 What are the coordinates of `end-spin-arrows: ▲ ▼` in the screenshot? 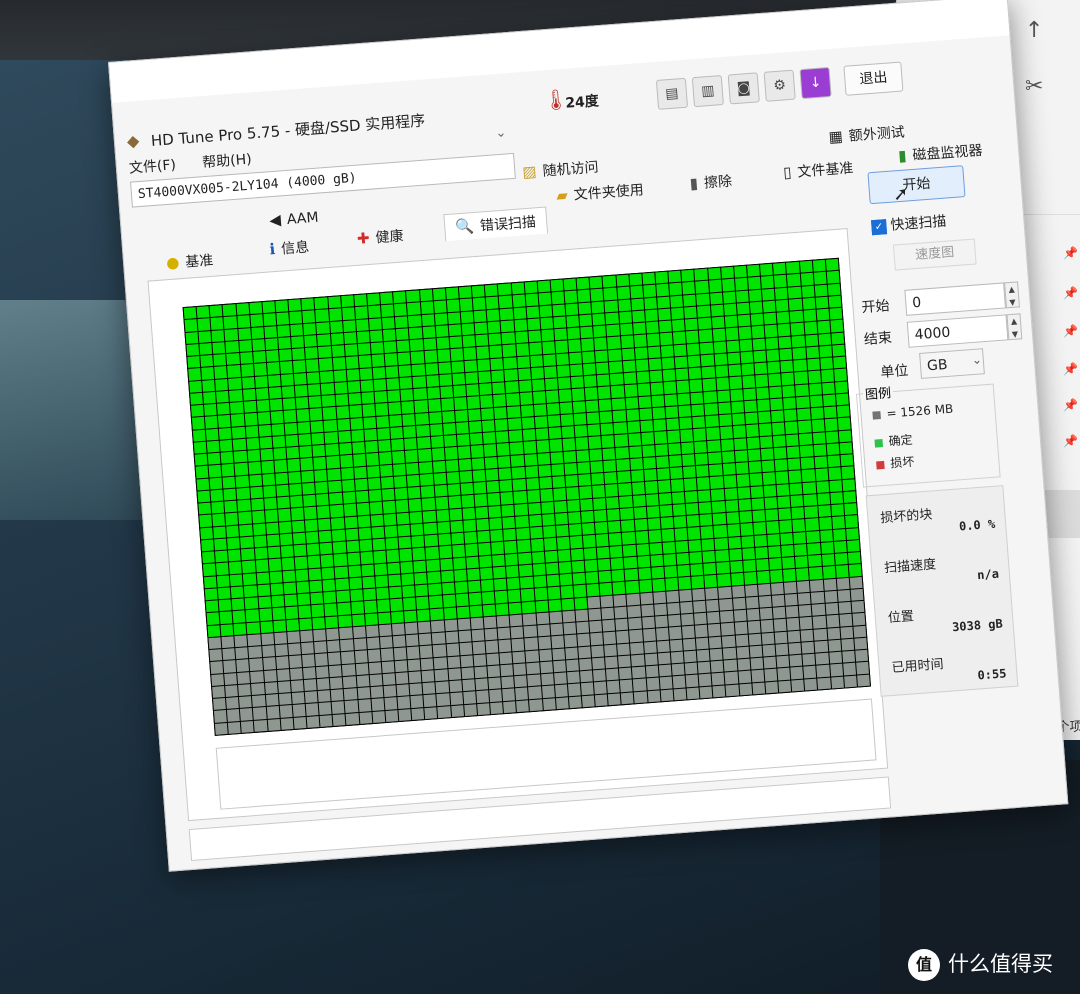 It's located at (1014, 327).